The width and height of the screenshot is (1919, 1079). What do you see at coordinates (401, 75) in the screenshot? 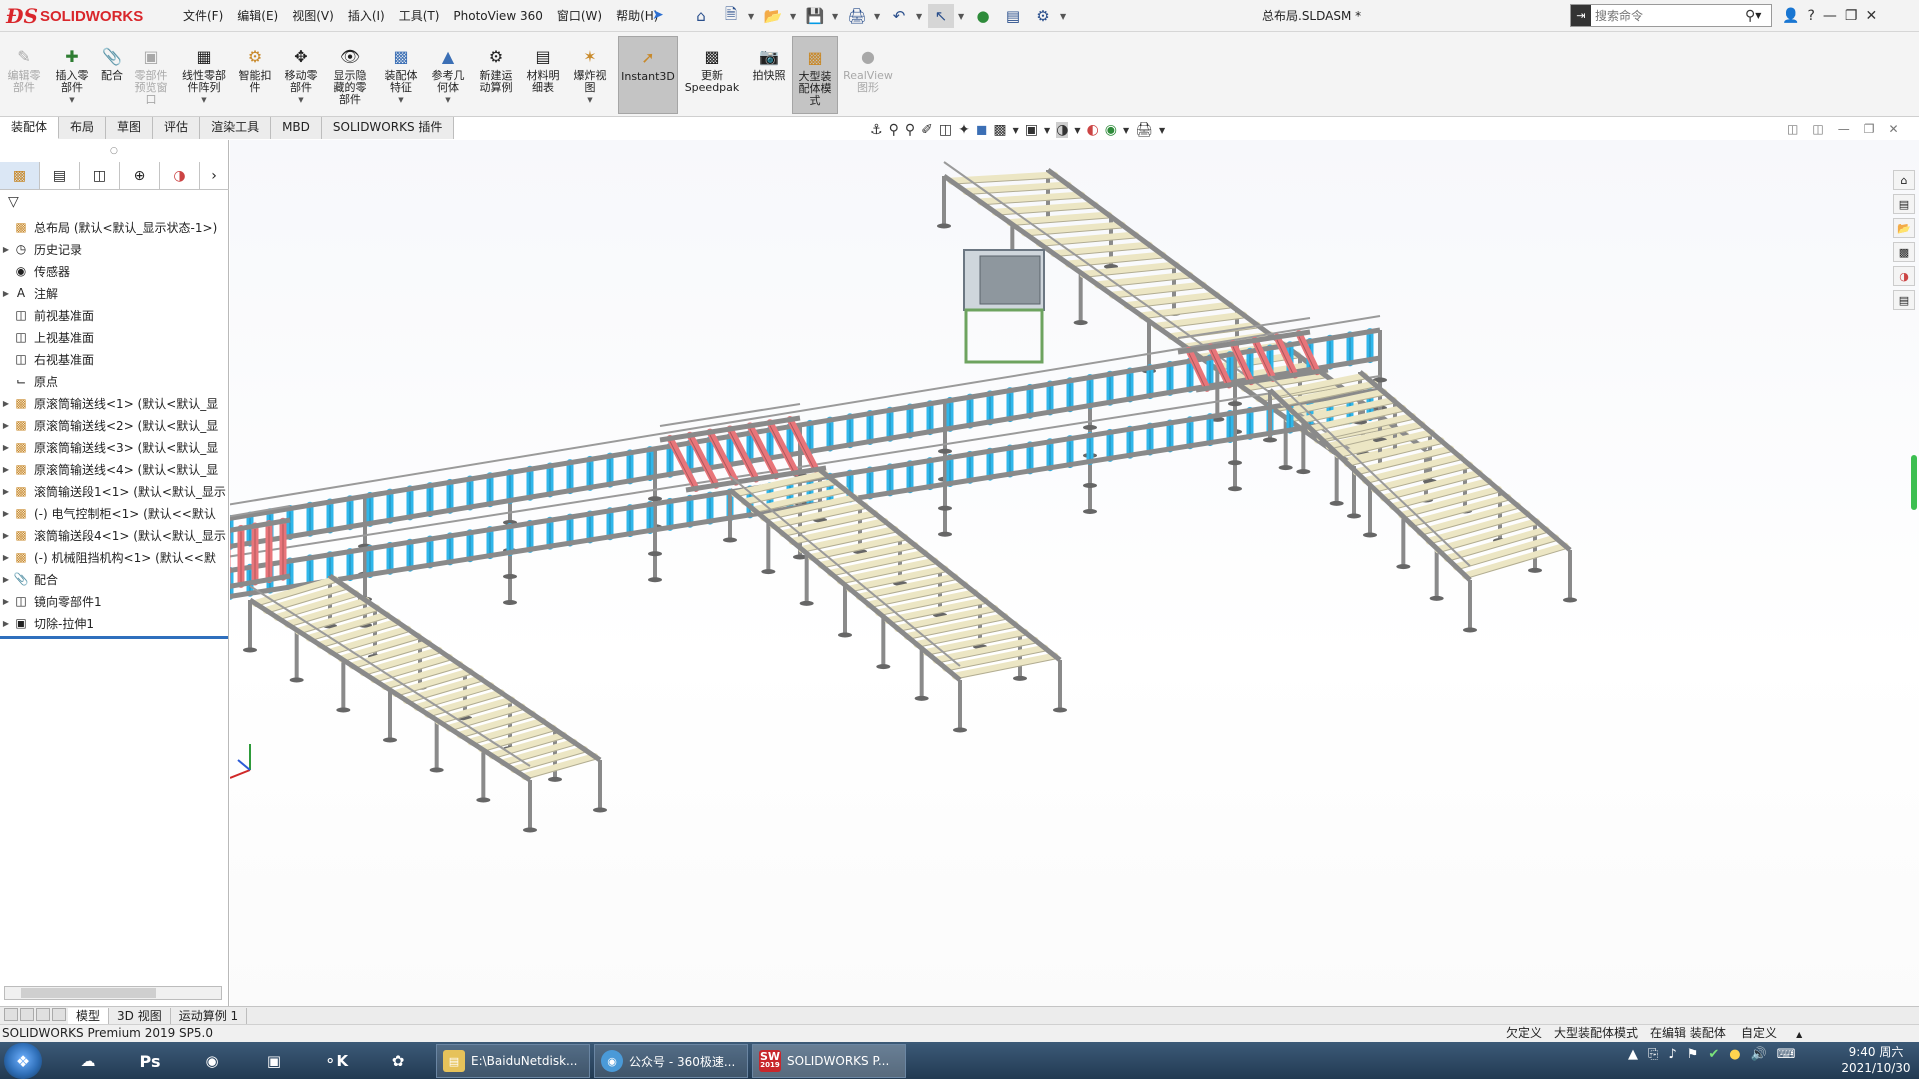
I see `assembly-feature-button: ▩ 装配体 特征 ▼` at bounding box center [401, 75].